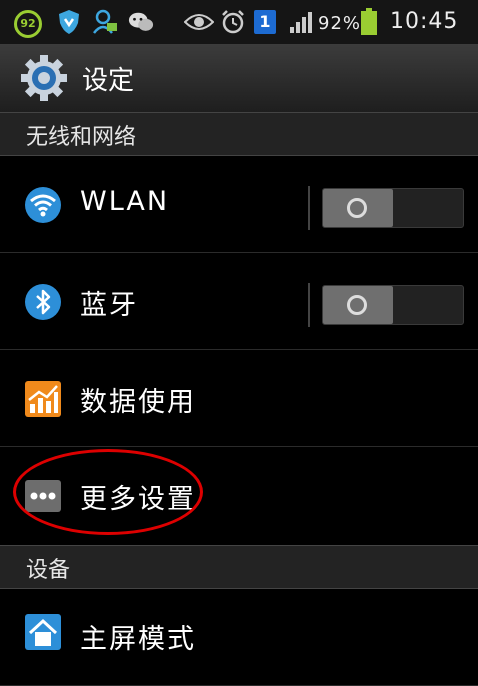 This screenshot has height=686, width=478. What do you see at coordinates (43, 399) in the screenshot?
I see `data-usage-icon` at bounding box center [43, 399].